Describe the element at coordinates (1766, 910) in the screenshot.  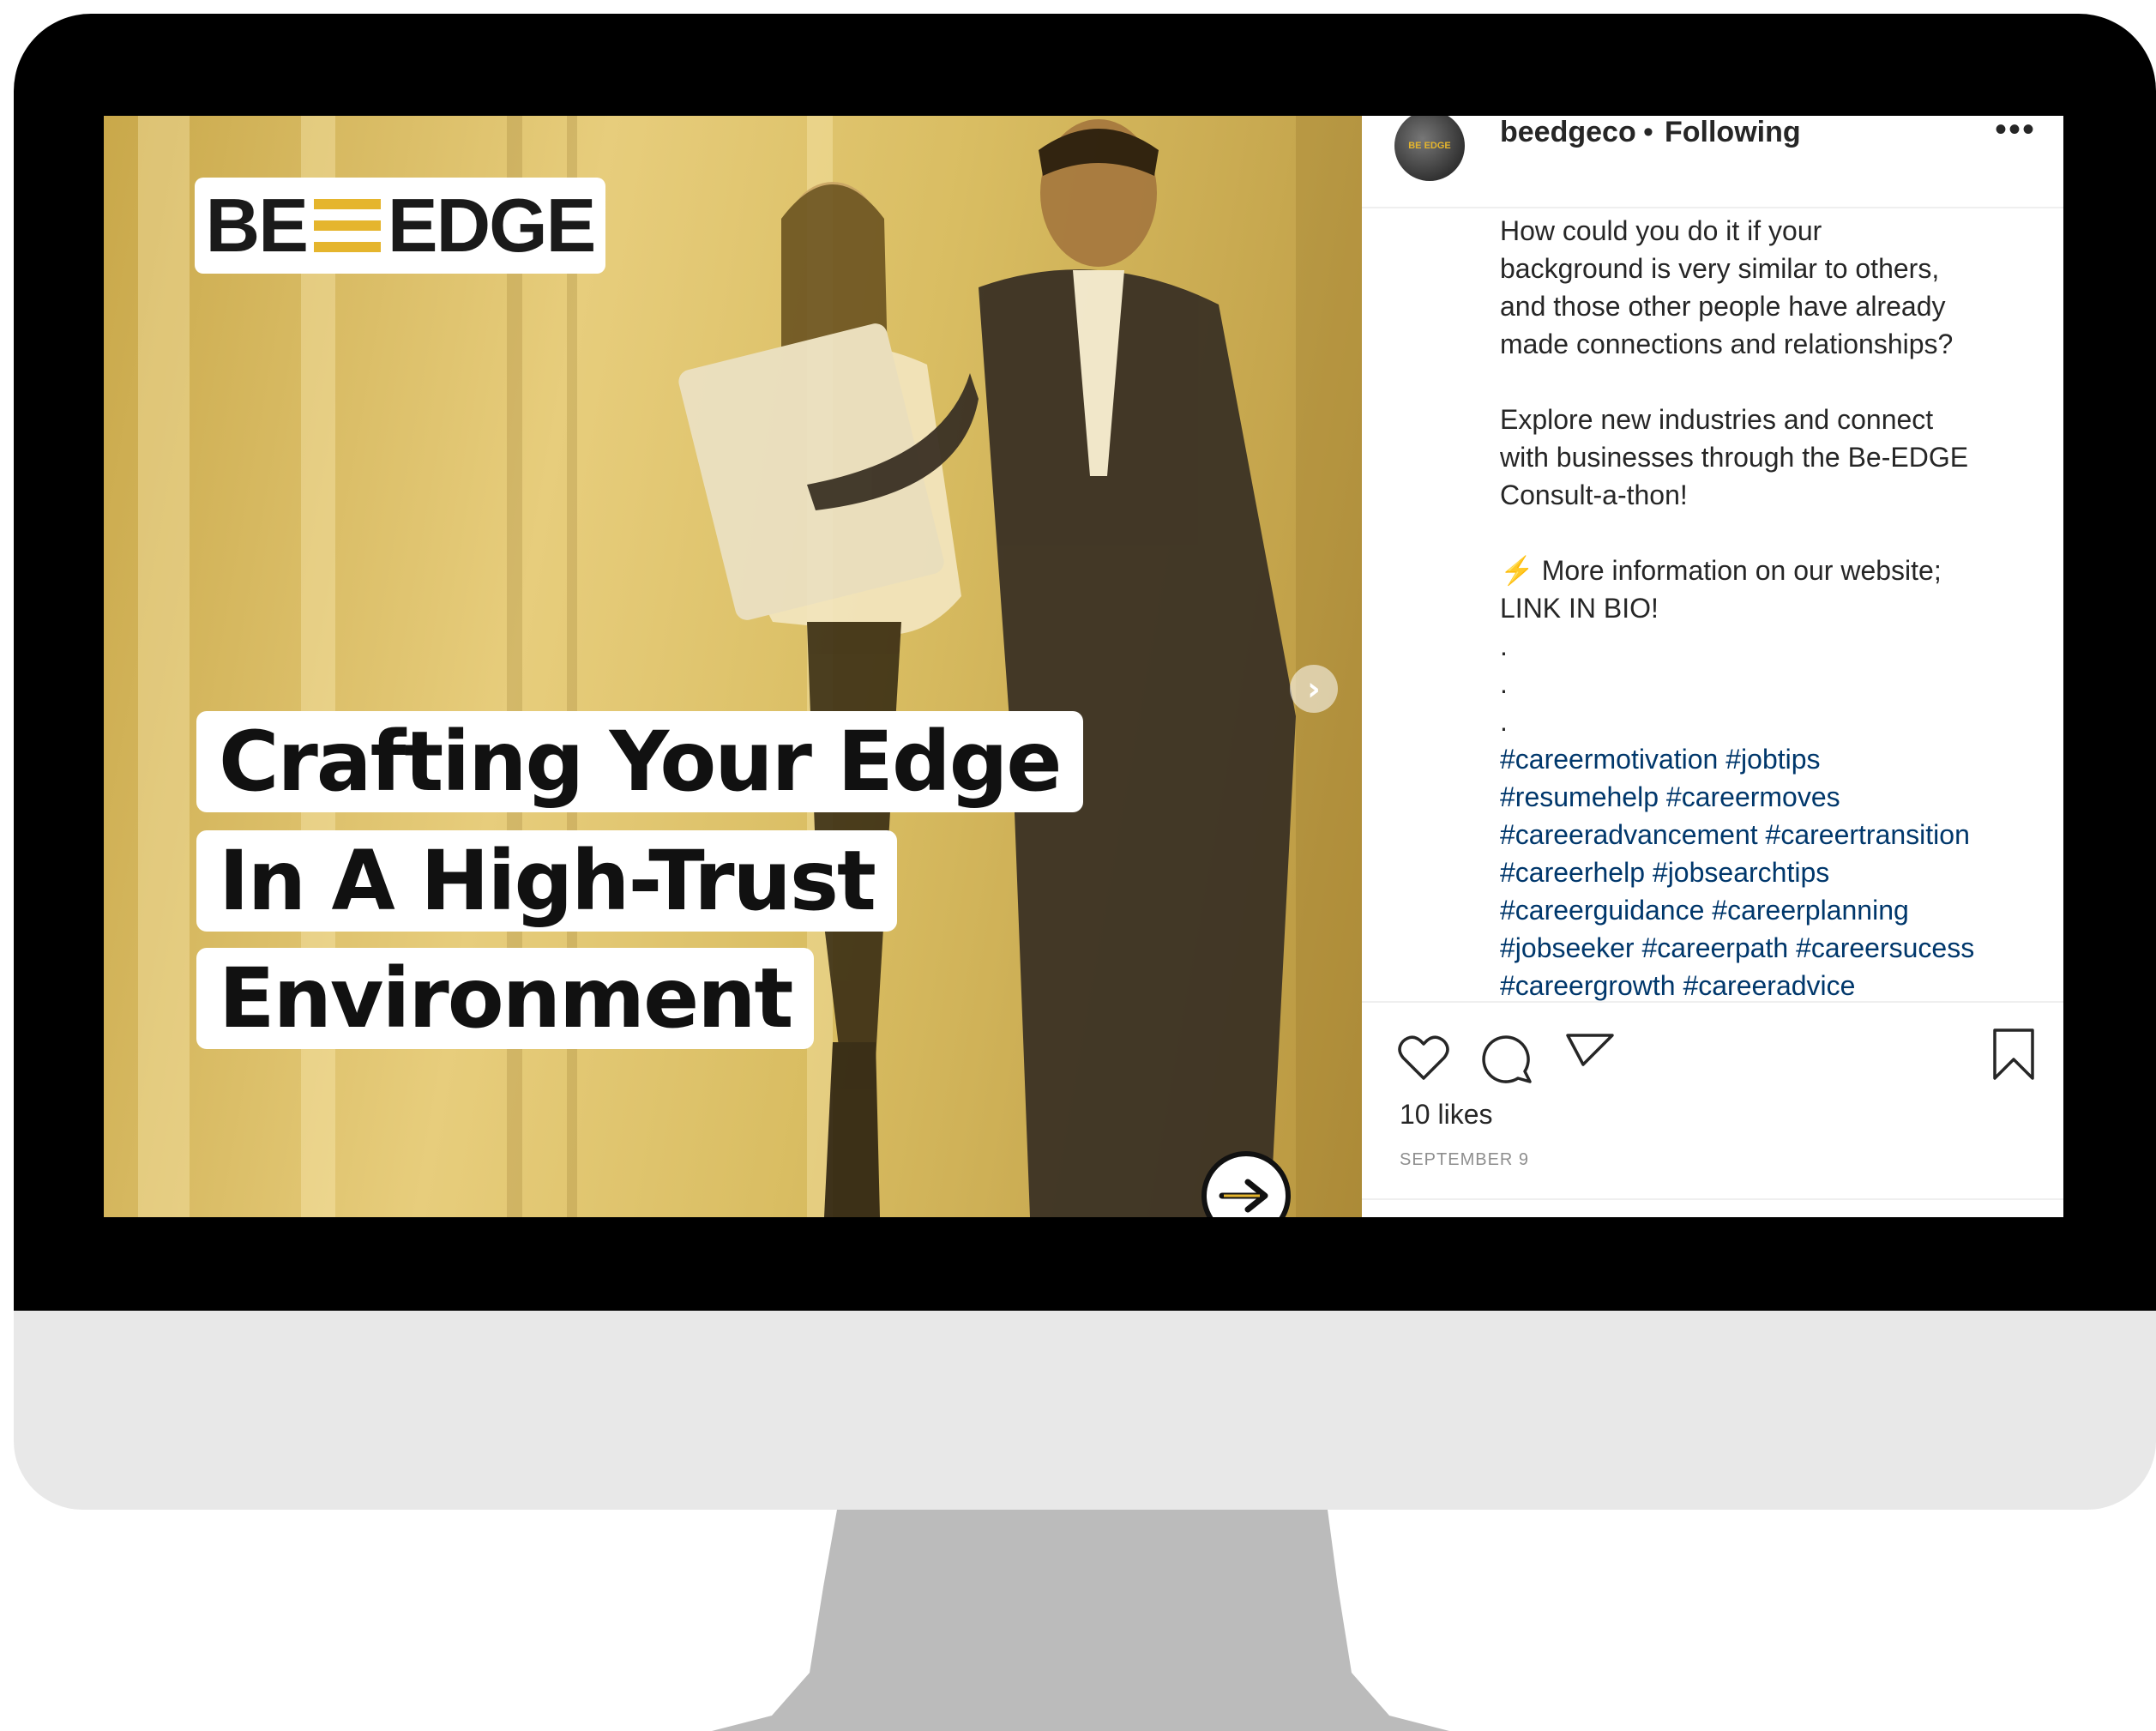
I see `hashtag-line: #careerguidance #careerplanning` at that location.